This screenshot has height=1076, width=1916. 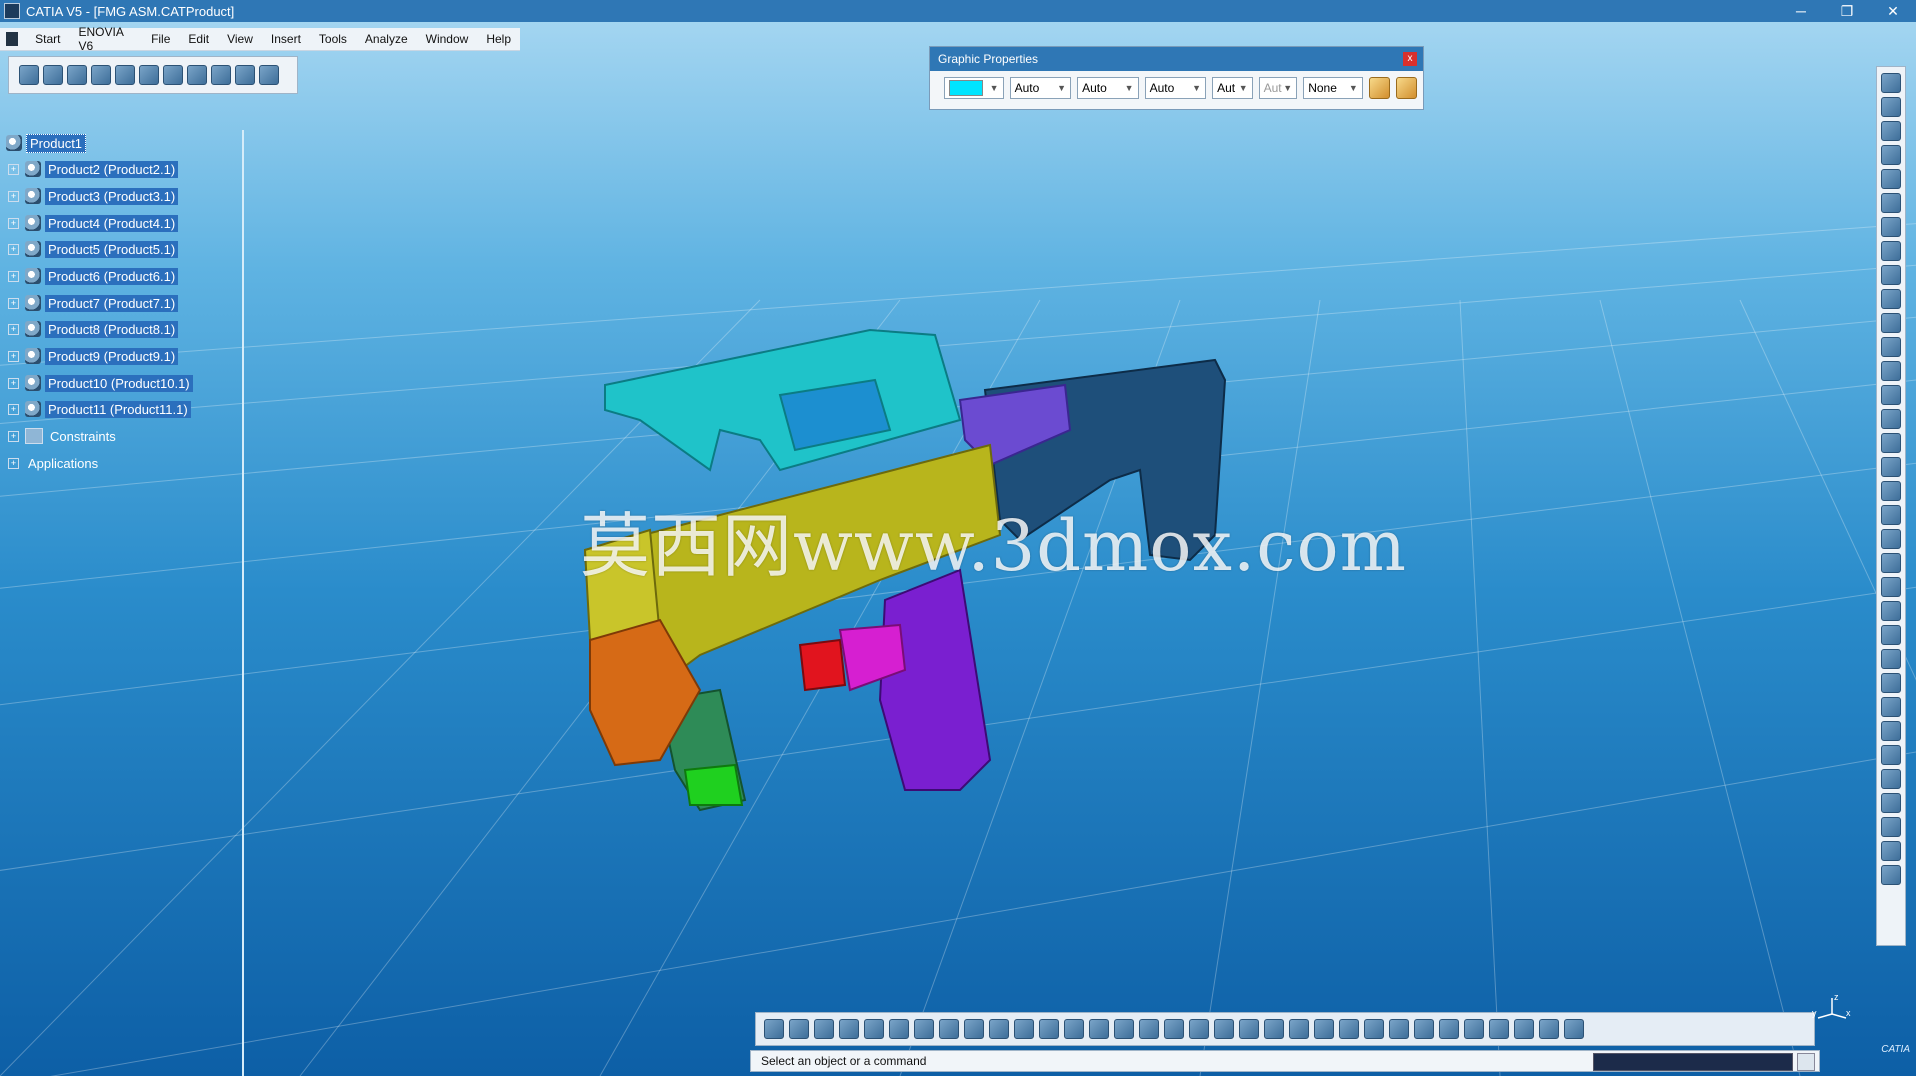 I want to click on painter-icon, so click(x=1379, y=88).